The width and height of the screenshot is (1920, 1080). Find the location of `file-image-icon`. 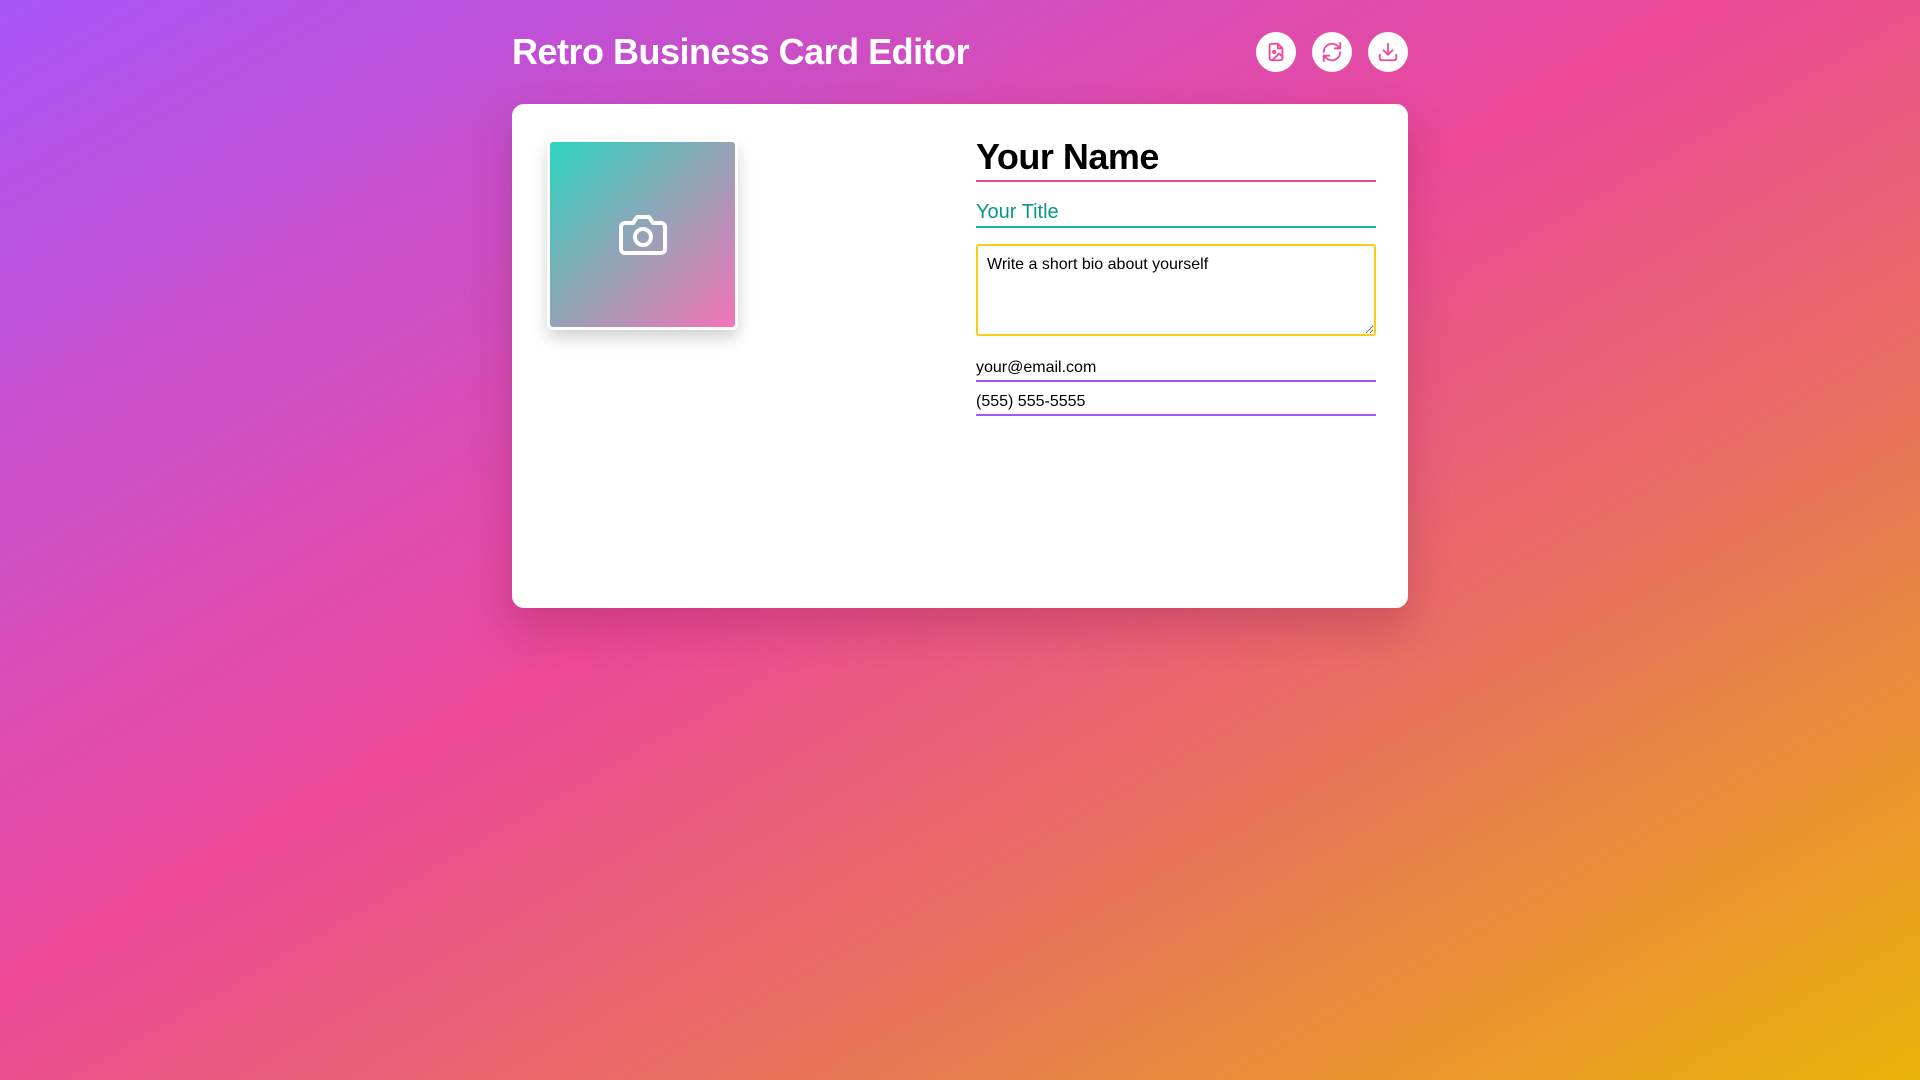

file-image-icon is located at coordinates (1276, 52).